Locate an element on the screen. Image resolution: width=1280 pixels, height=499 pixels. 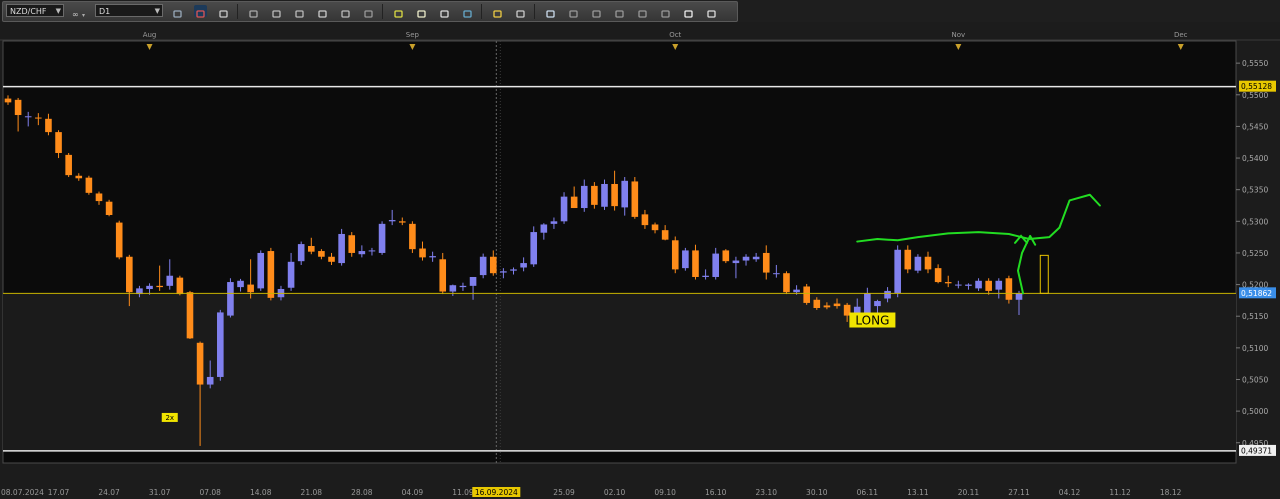
more-icon is located at coordinates (711, 11).